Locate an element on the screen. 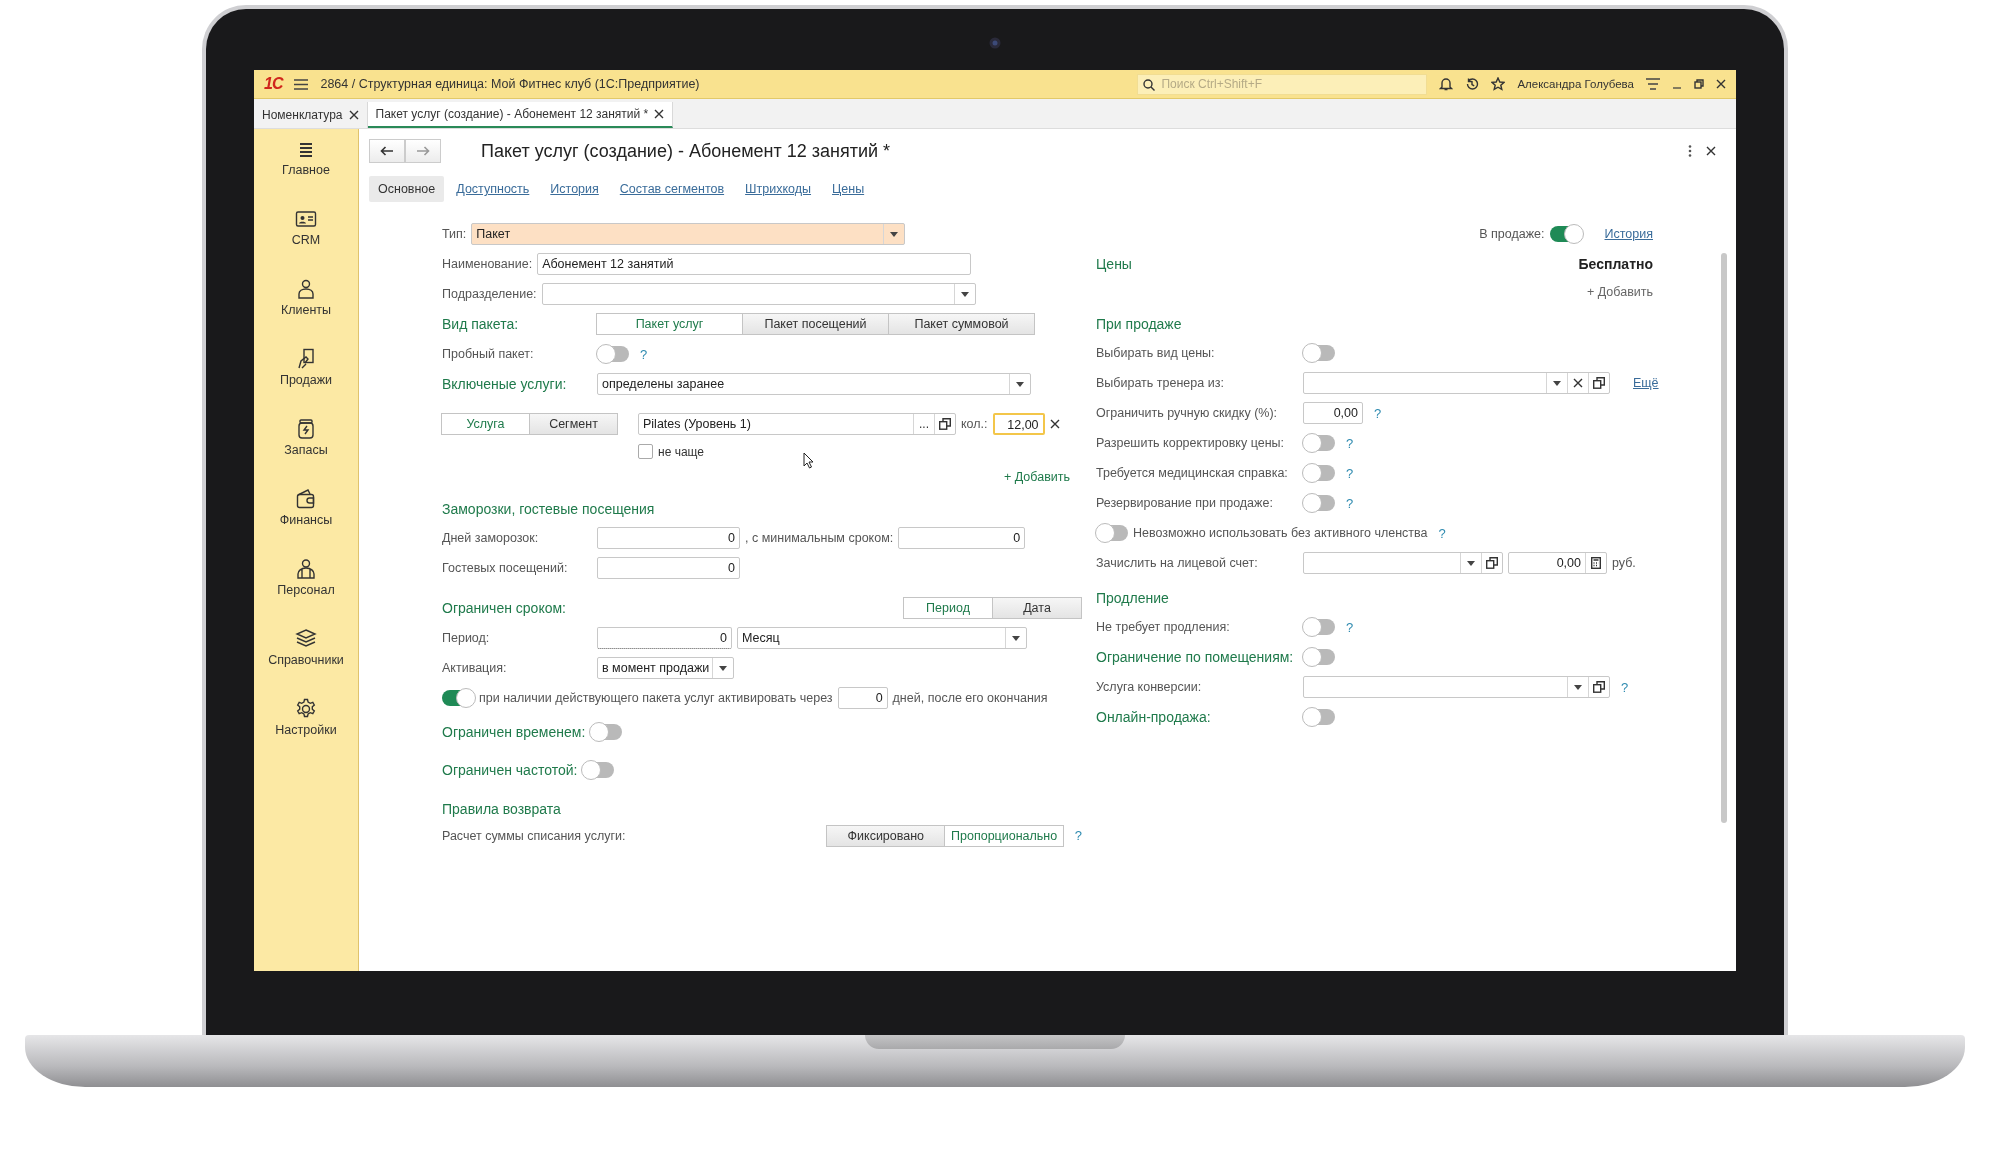  remove-icon is located at coordinates (1054, 424).